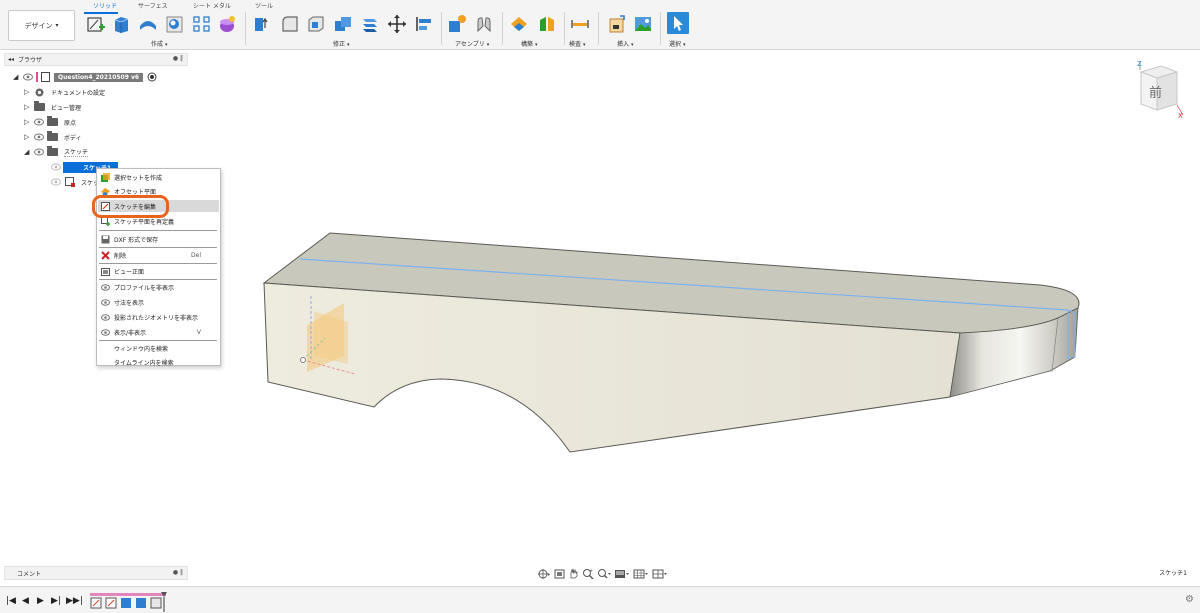  What do you see at coordinates (74, 601) in the screenshot?
I see `go-to-end-button: ▶▶|` at bounding box center [74, 601].